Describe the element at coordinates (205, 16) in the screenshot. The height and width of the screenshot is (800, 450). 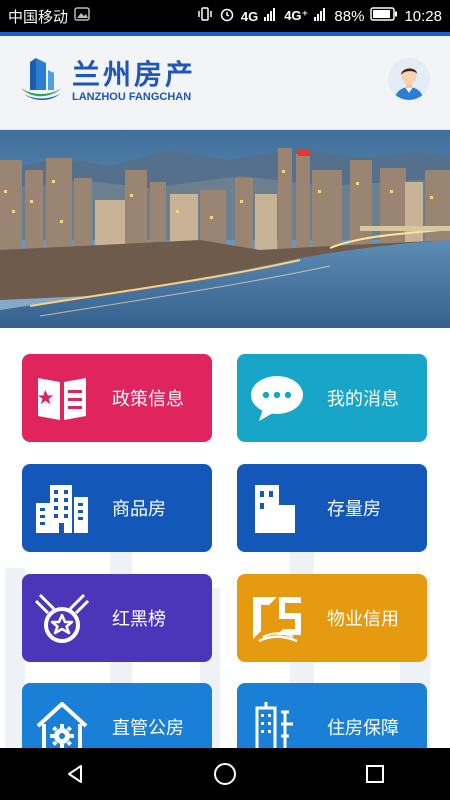
I see `vibrate-icon` at that location.